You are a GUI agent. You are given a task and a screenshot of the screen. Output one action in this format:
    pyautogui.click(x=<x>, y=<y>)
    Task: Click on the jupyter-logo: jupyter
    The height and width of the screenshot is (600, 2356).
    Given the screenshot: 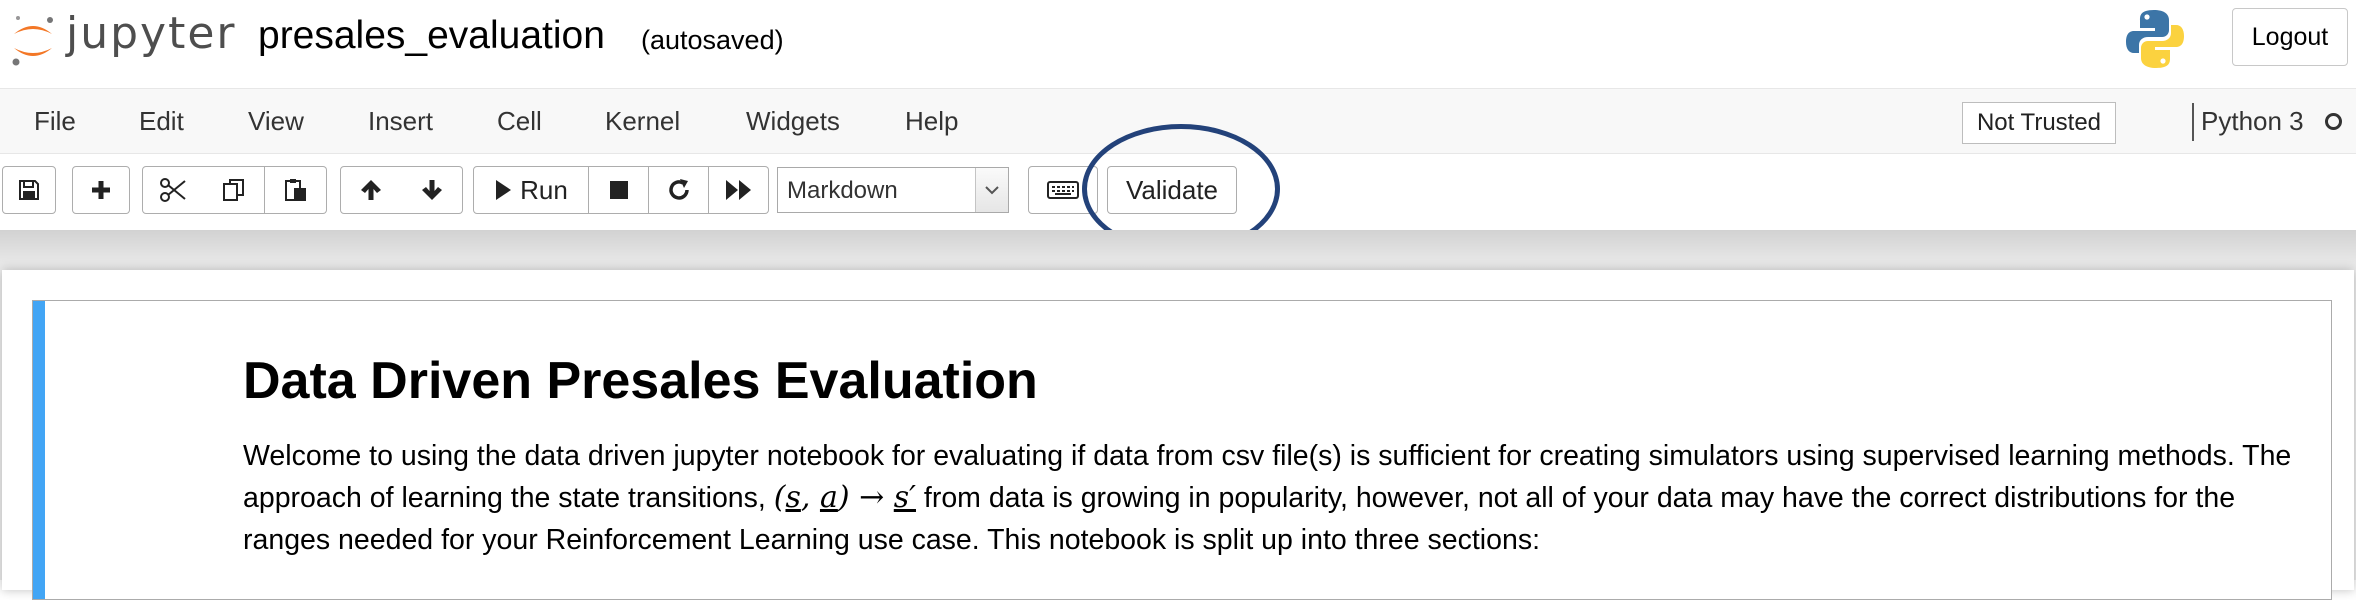 What is the action you would take?
    pyautogui.click(x=124, y=39)
    